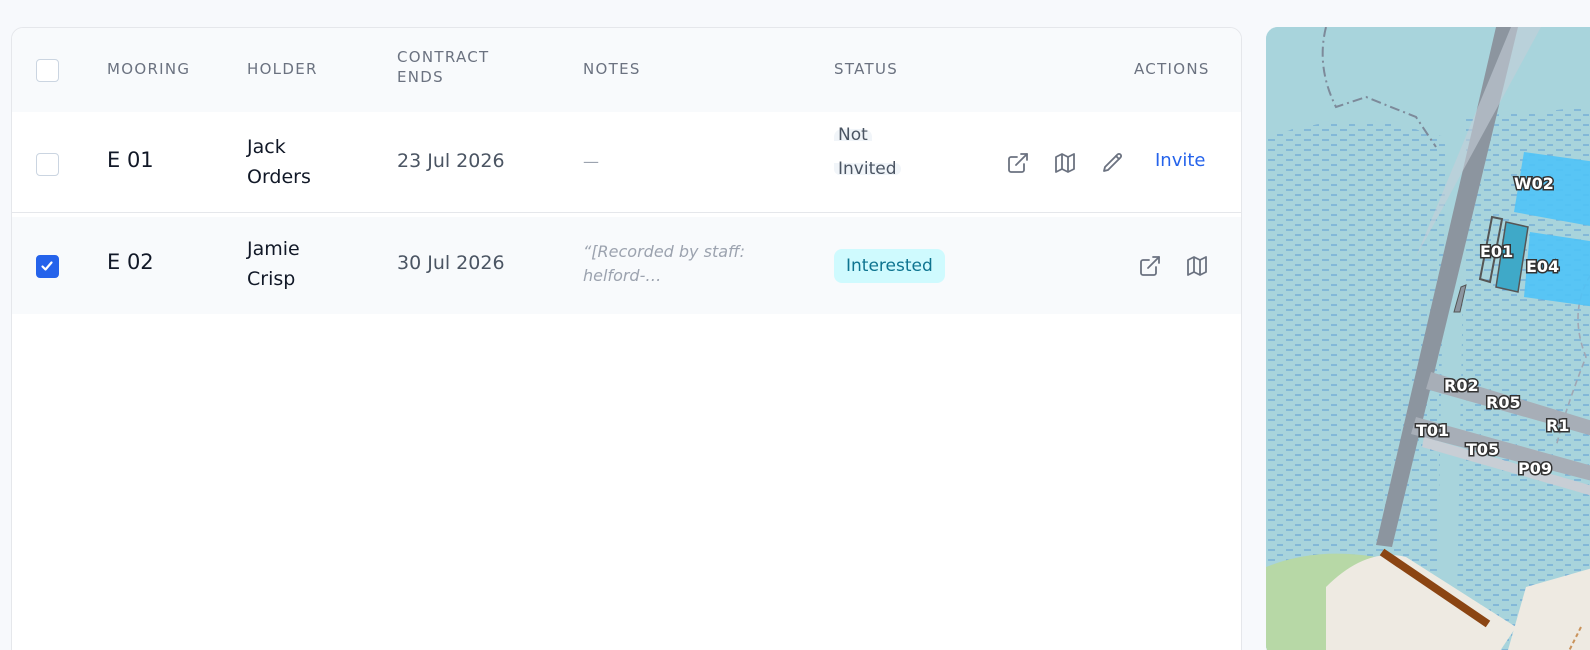 Image resolution: width=1590 pixels, height=650 pixels. I want to click on status-badge: Not Invited, so click(867, 152).